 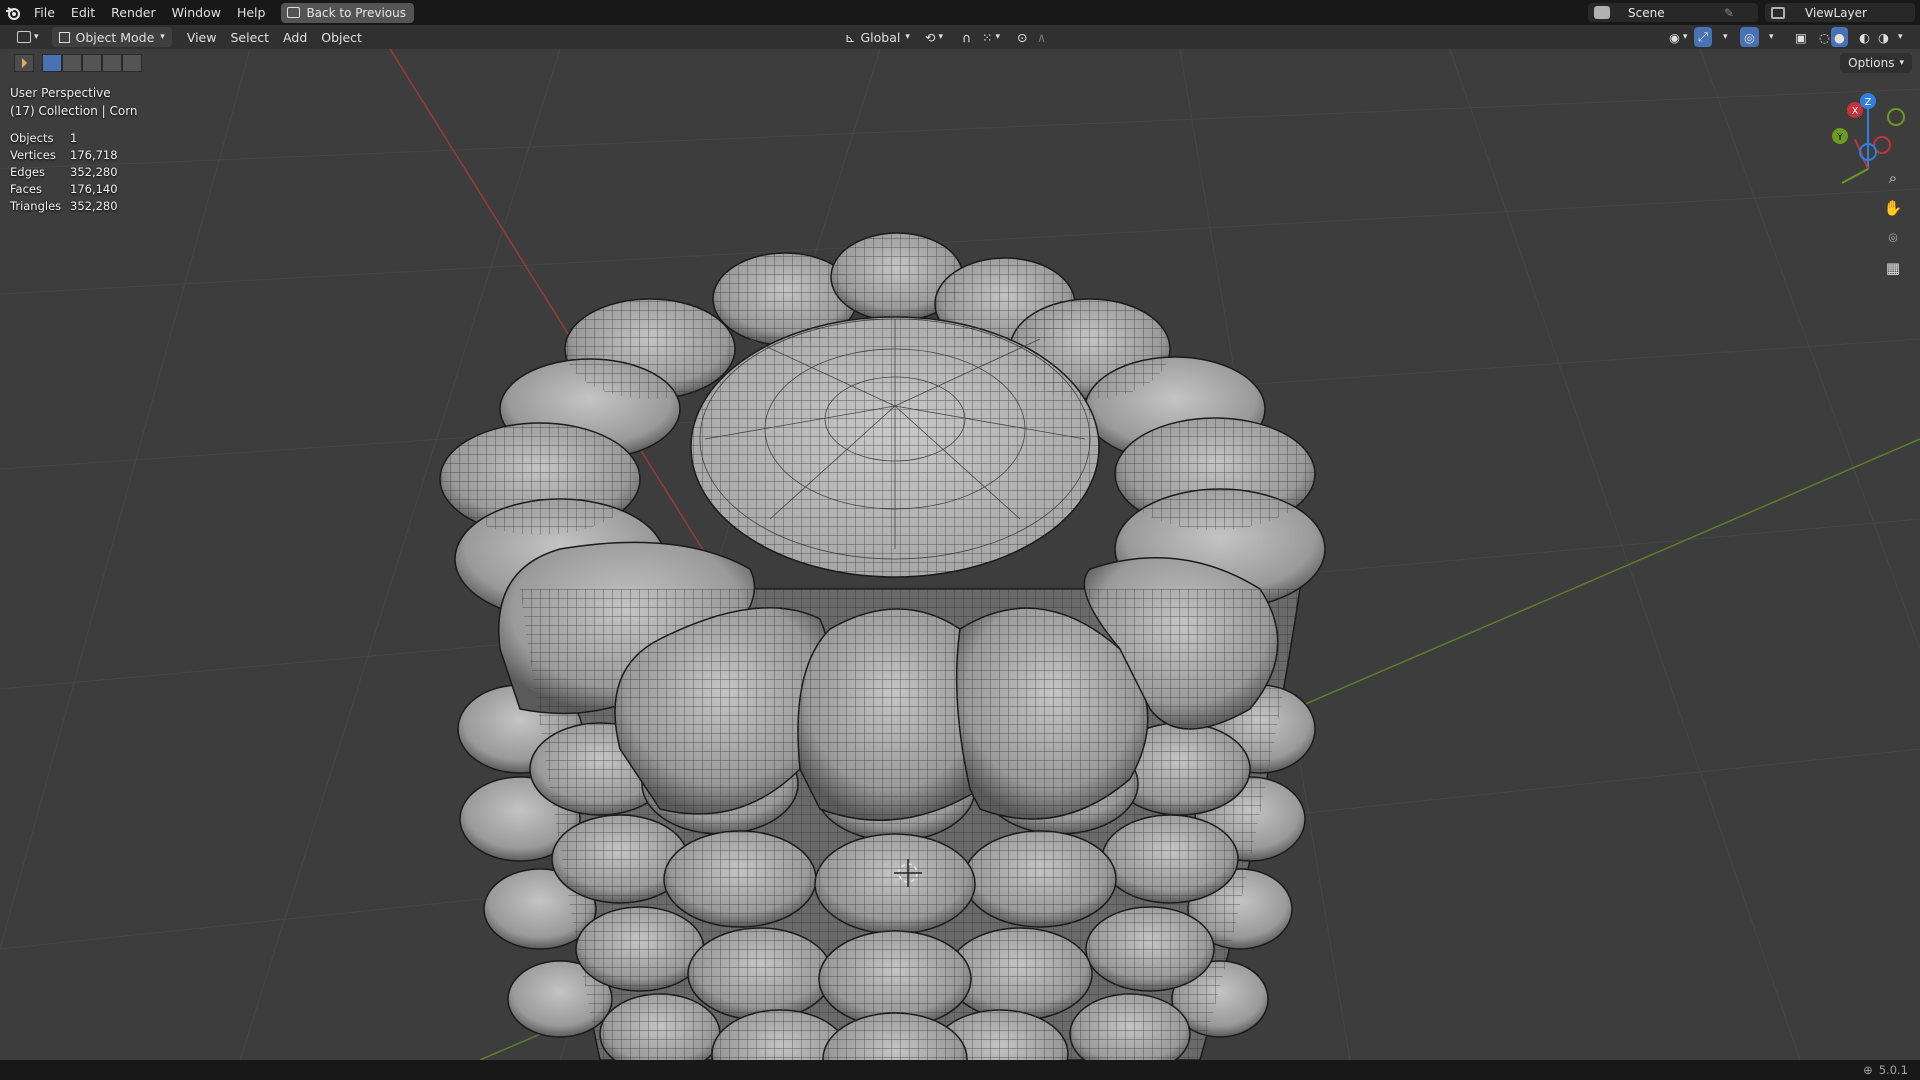 I want to click on grid-icon: ▦, so click(x=1893, y=268).